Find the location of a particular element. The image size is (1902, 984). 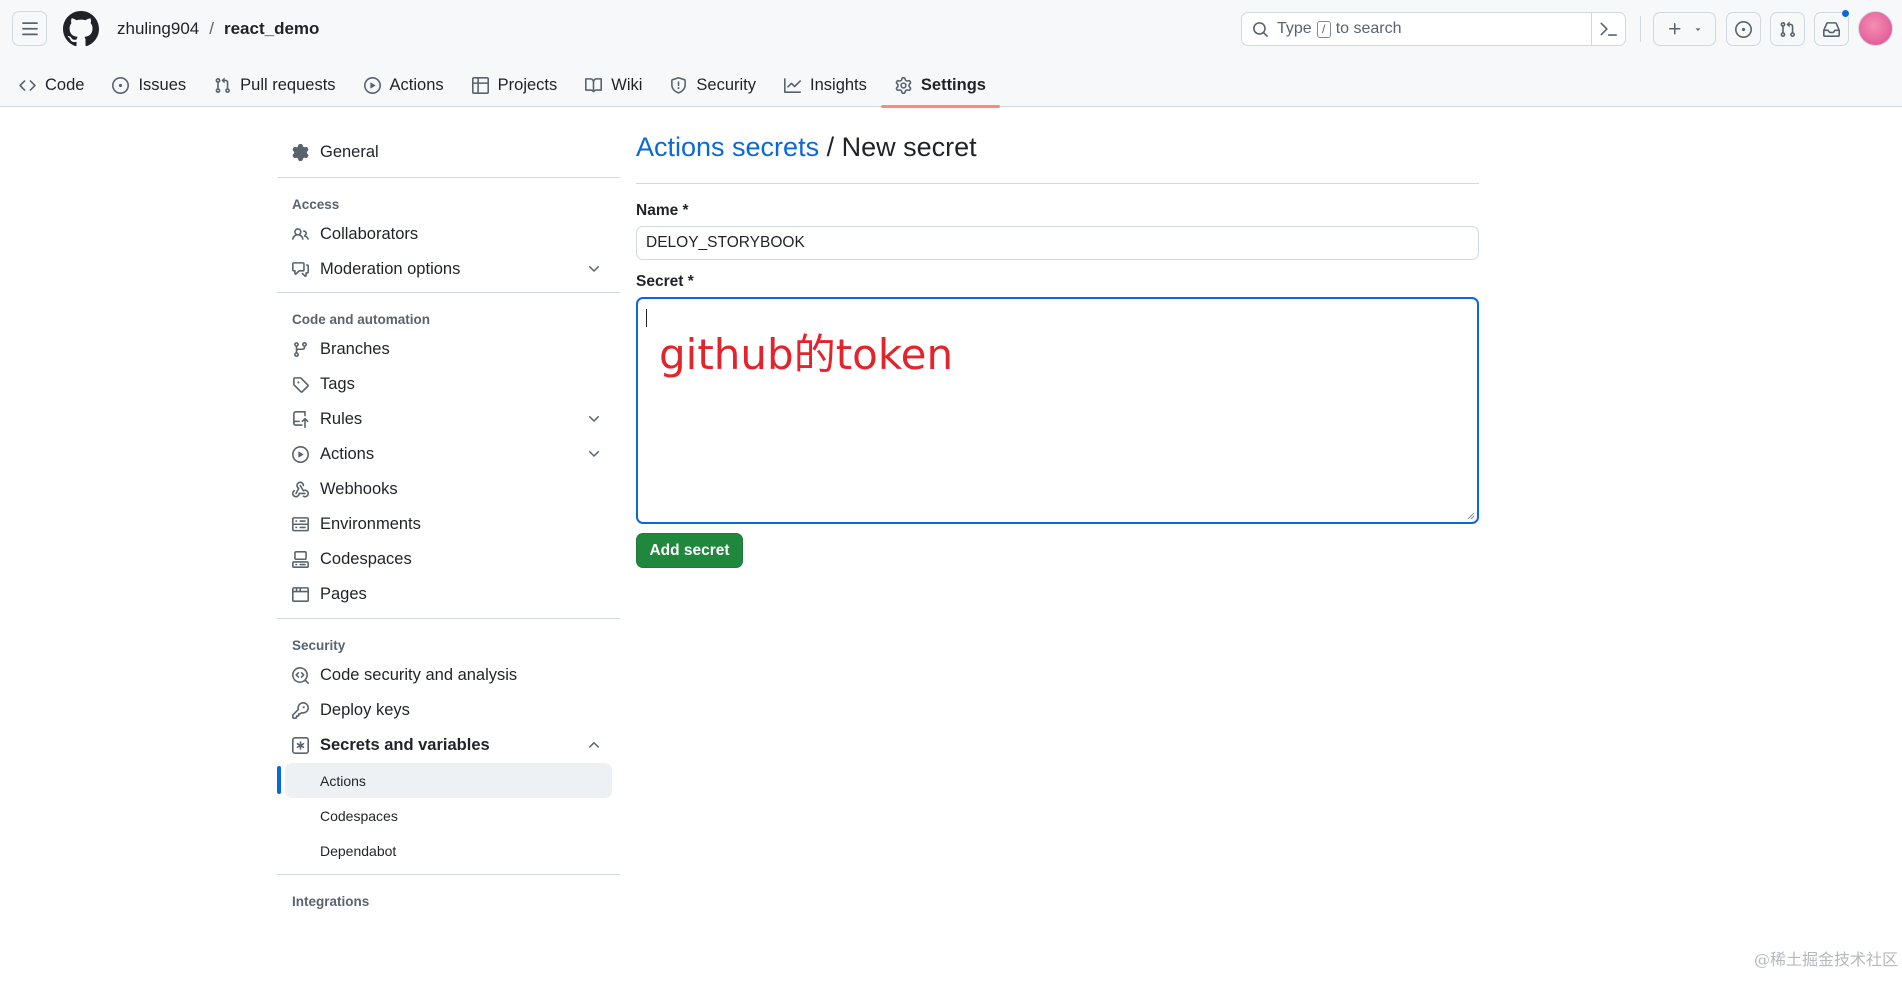

search-shortcut-key: / is located at coordinates (1323, 29).